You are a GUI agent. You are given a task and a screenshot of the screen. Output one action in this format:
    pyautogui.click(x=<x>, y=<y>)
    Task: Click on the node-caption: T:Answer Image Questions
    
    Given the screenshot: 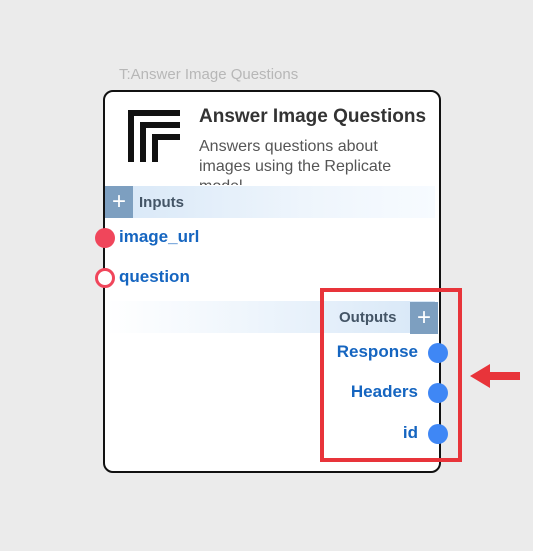 What is the action you would take?
    pyautogui.click(x=209, y=74)
    